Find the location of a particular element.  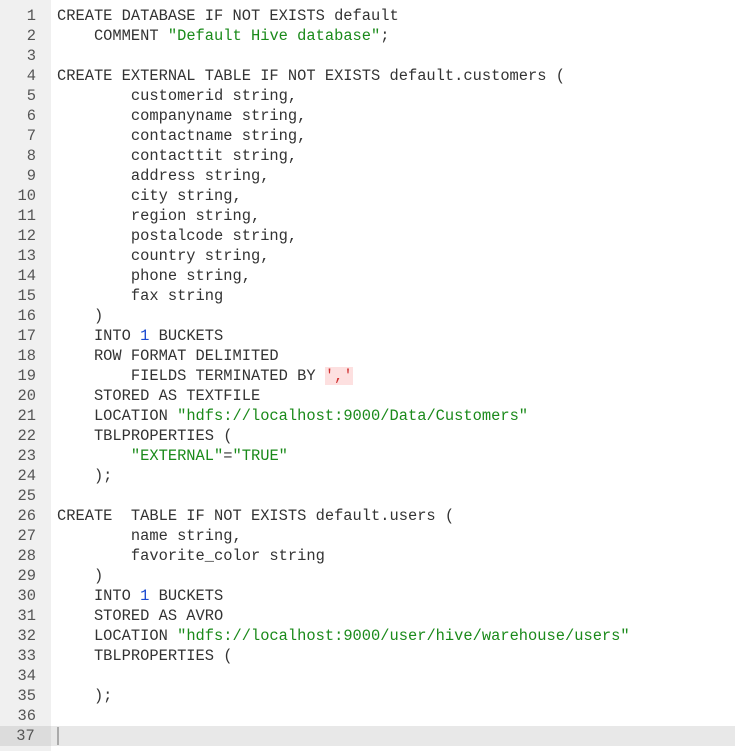

code-line: 9 address string, is located at coordinates (367, 176).